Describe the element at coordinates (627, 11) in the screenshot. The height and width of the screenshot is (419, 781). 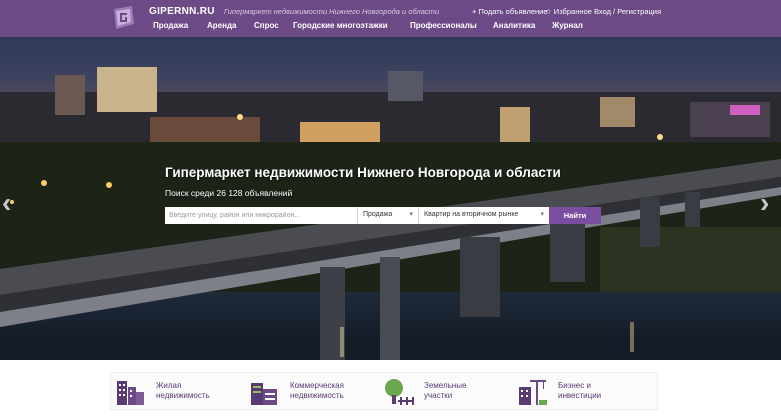
I see `login-link: Вход / Регистрация` at that location.